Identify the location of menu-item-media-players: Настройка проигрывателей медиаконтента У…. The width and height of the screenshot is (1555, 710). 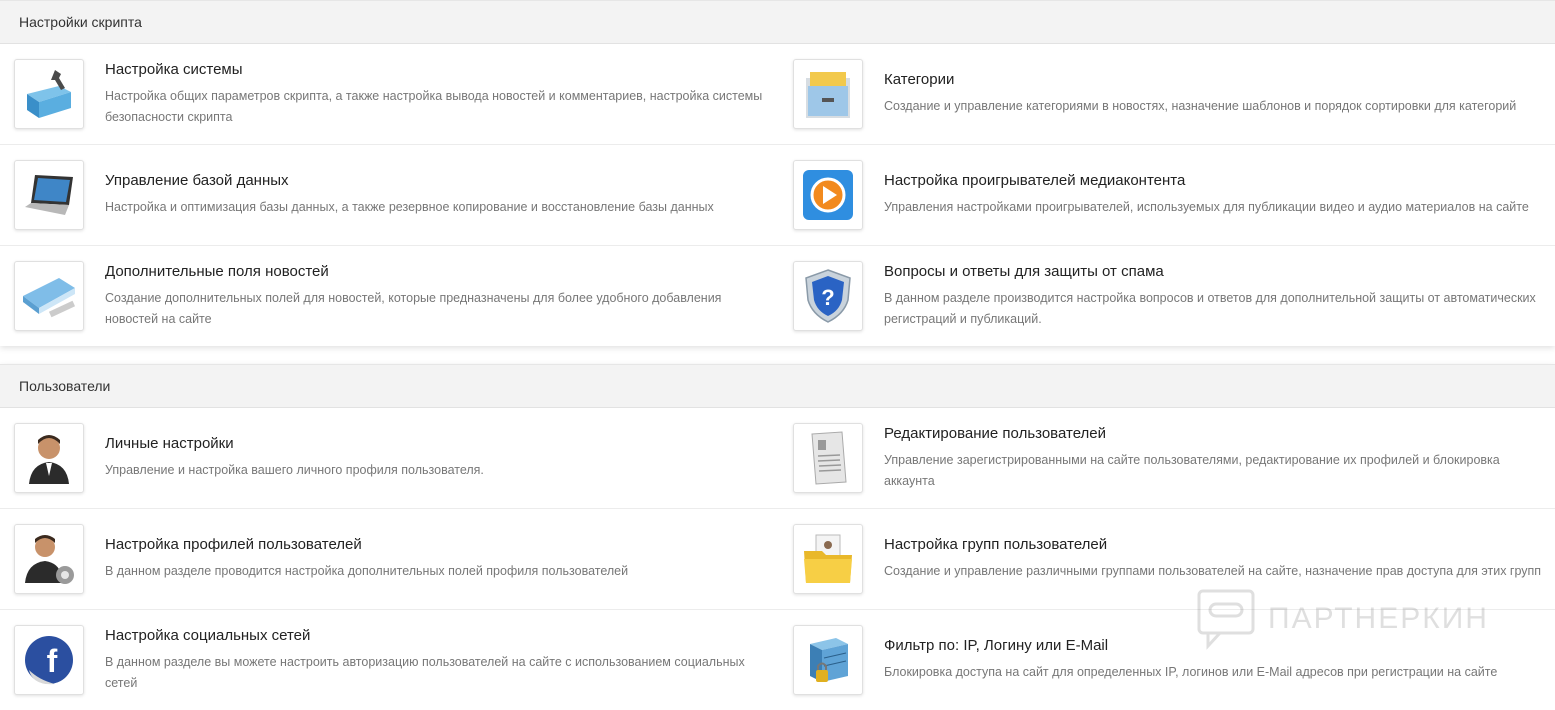
(1167, 195).